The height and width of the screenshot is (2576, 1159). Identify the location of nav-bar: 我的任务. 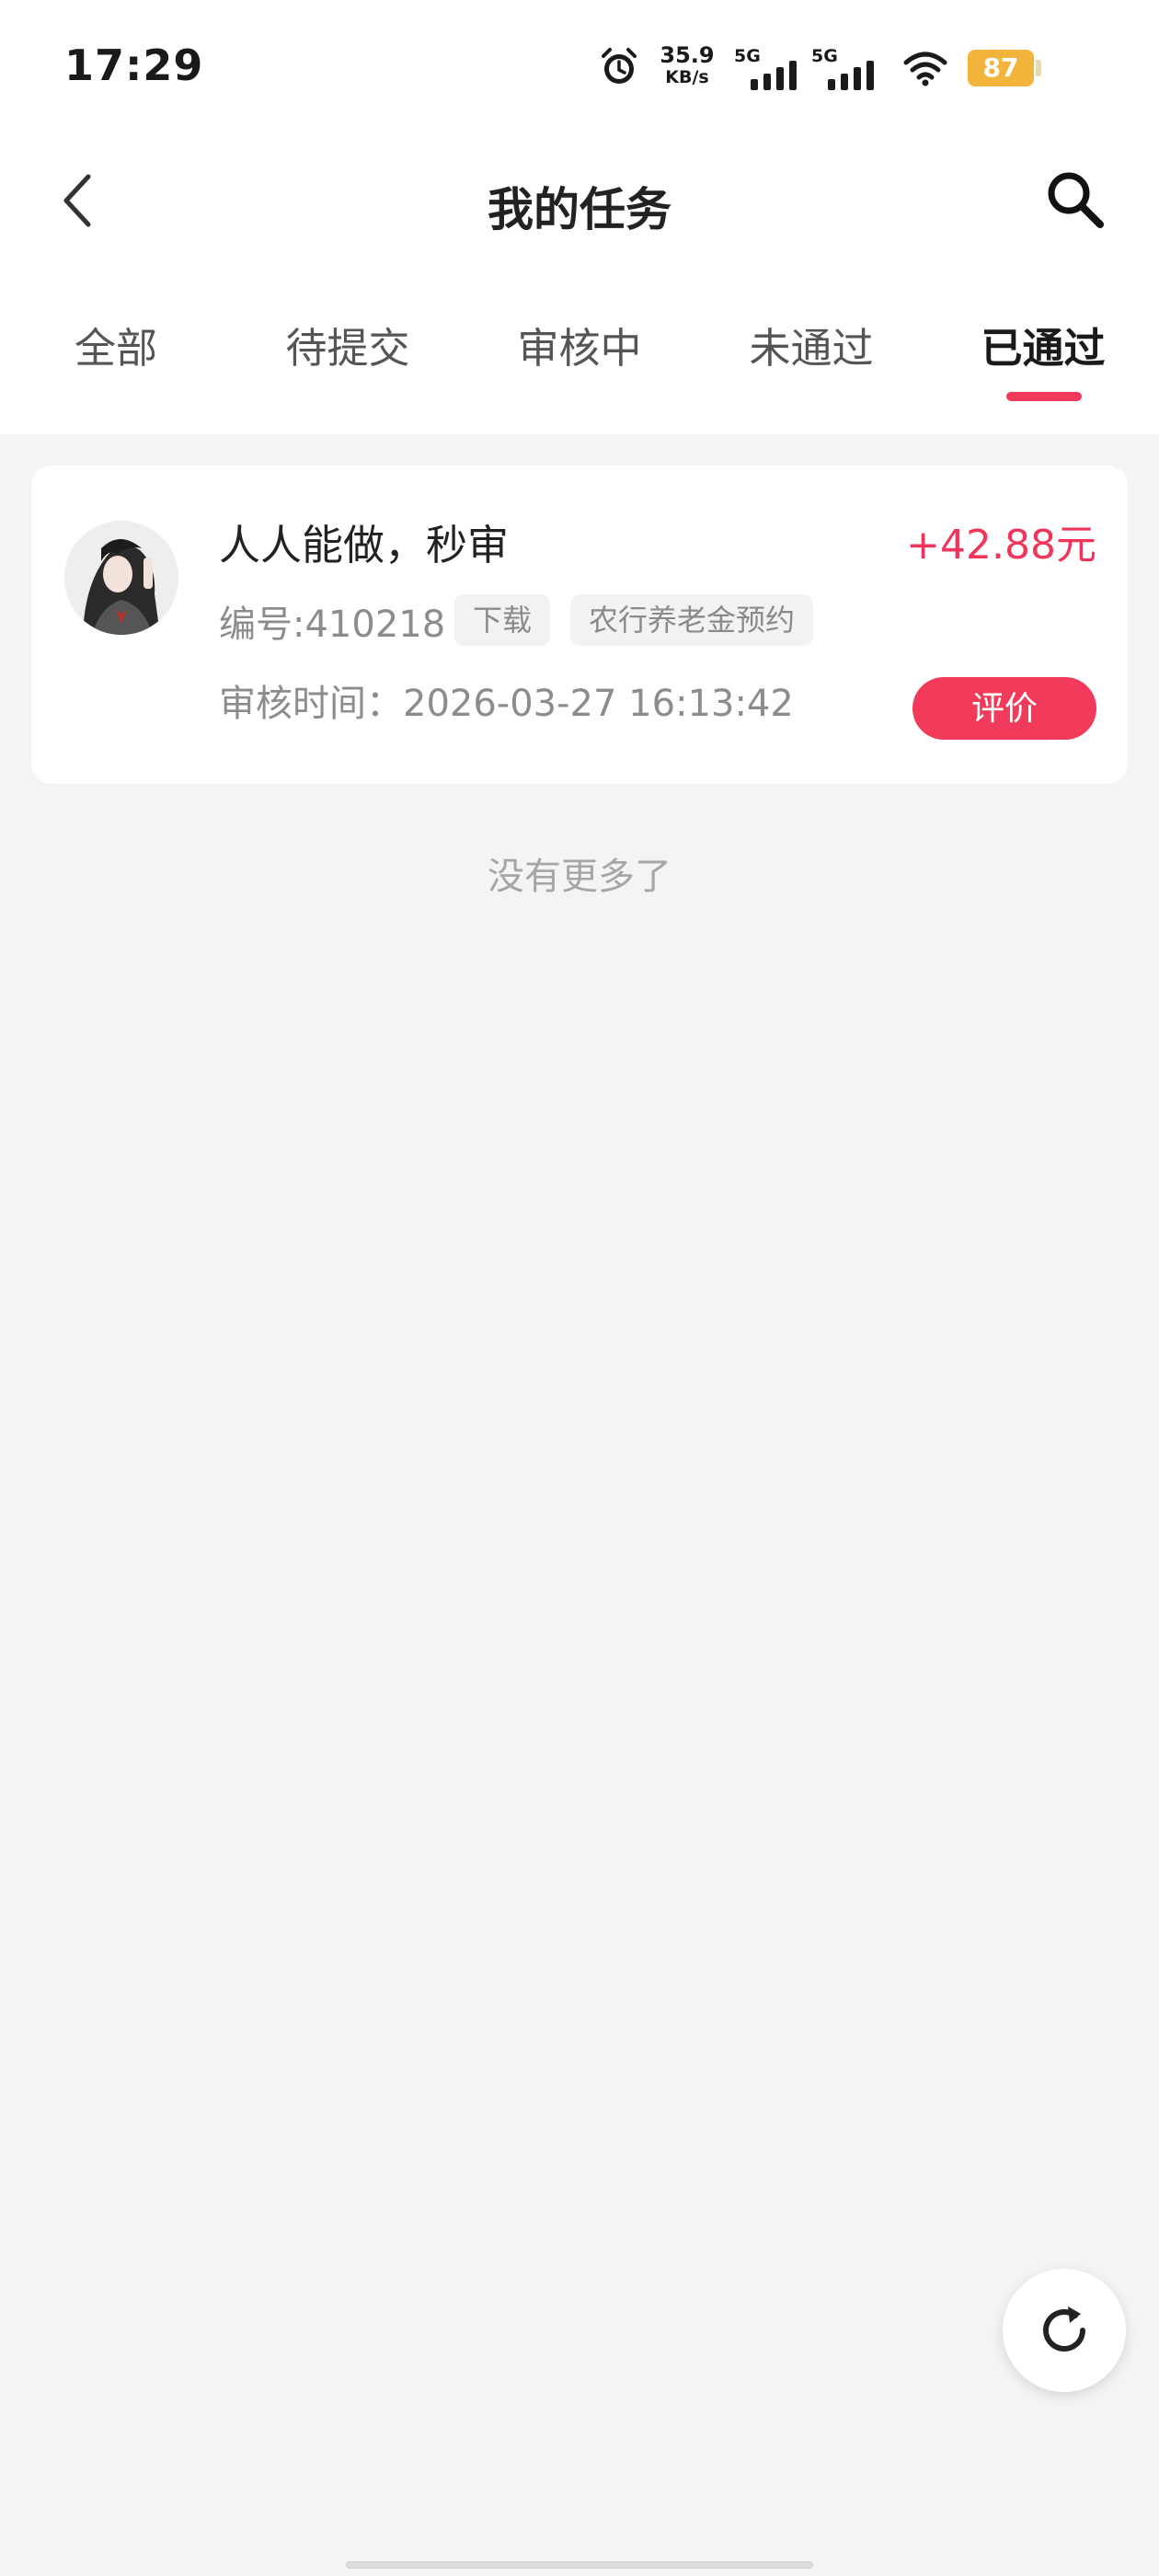
(579, 202).